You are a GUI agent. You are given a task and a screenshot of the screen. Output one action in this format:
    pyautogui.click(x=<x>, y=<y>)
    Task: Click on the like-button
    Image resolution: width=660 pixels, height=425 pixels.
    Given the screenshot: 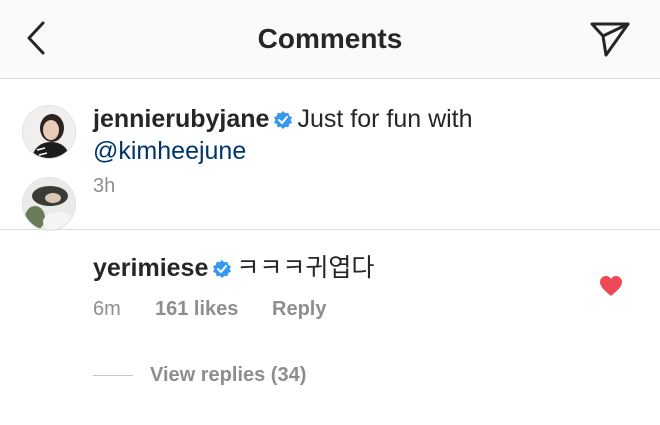 What is the action you would take?
    pyautogui.click(x=611, y=286)
    